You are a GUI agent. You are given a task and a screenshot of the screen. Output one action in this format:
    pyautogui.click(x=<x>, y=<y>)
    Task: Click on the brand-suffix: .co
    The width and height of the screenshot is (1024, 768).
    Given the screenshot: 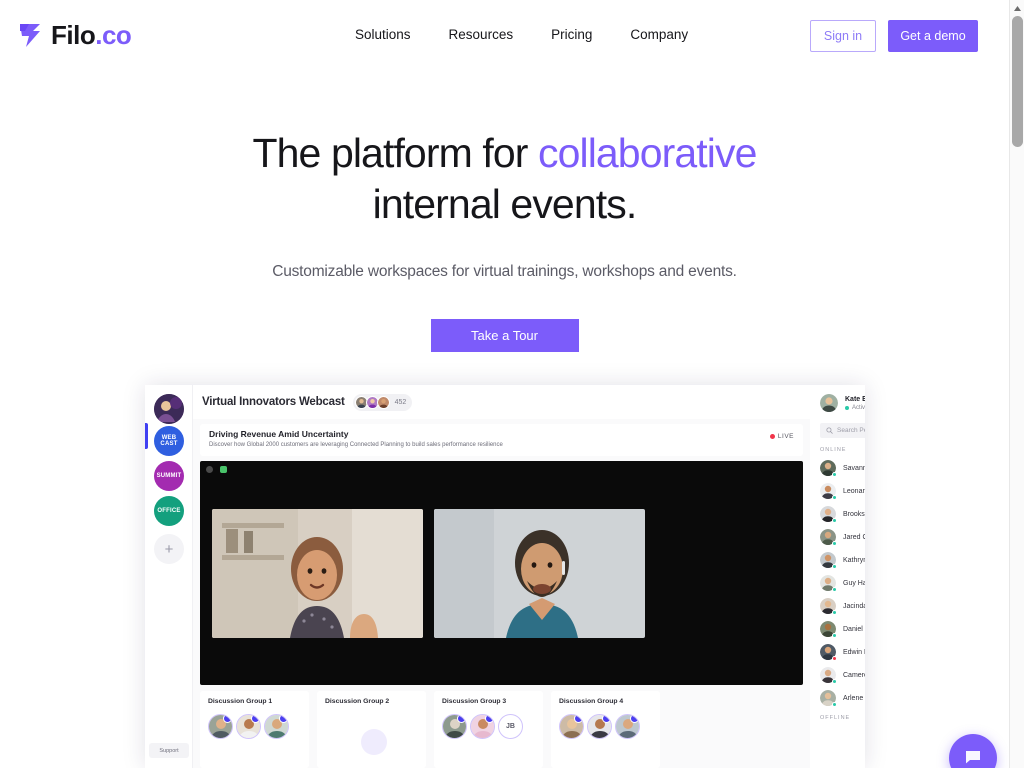 What is the action you would take?
    pyautogui.click(x=113, y=35)
    